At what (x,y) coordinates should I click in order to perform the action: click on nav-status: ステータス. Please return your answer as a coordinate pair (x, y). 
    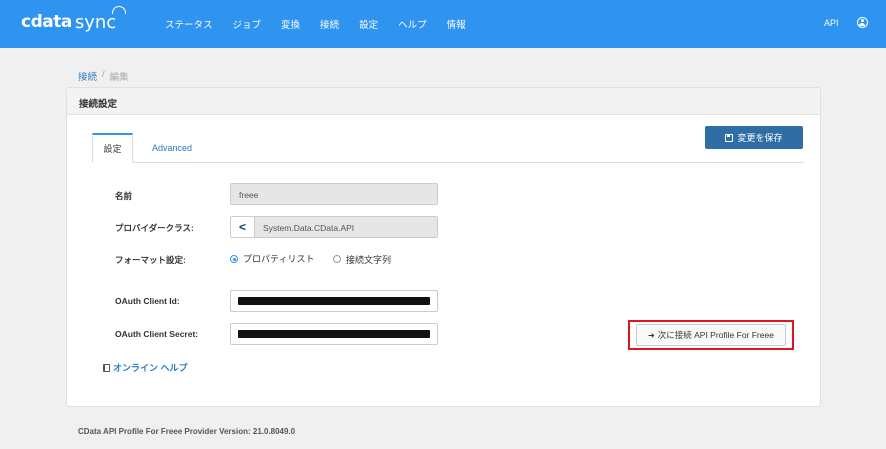
    Looking at the image, I should click on (189, 24).